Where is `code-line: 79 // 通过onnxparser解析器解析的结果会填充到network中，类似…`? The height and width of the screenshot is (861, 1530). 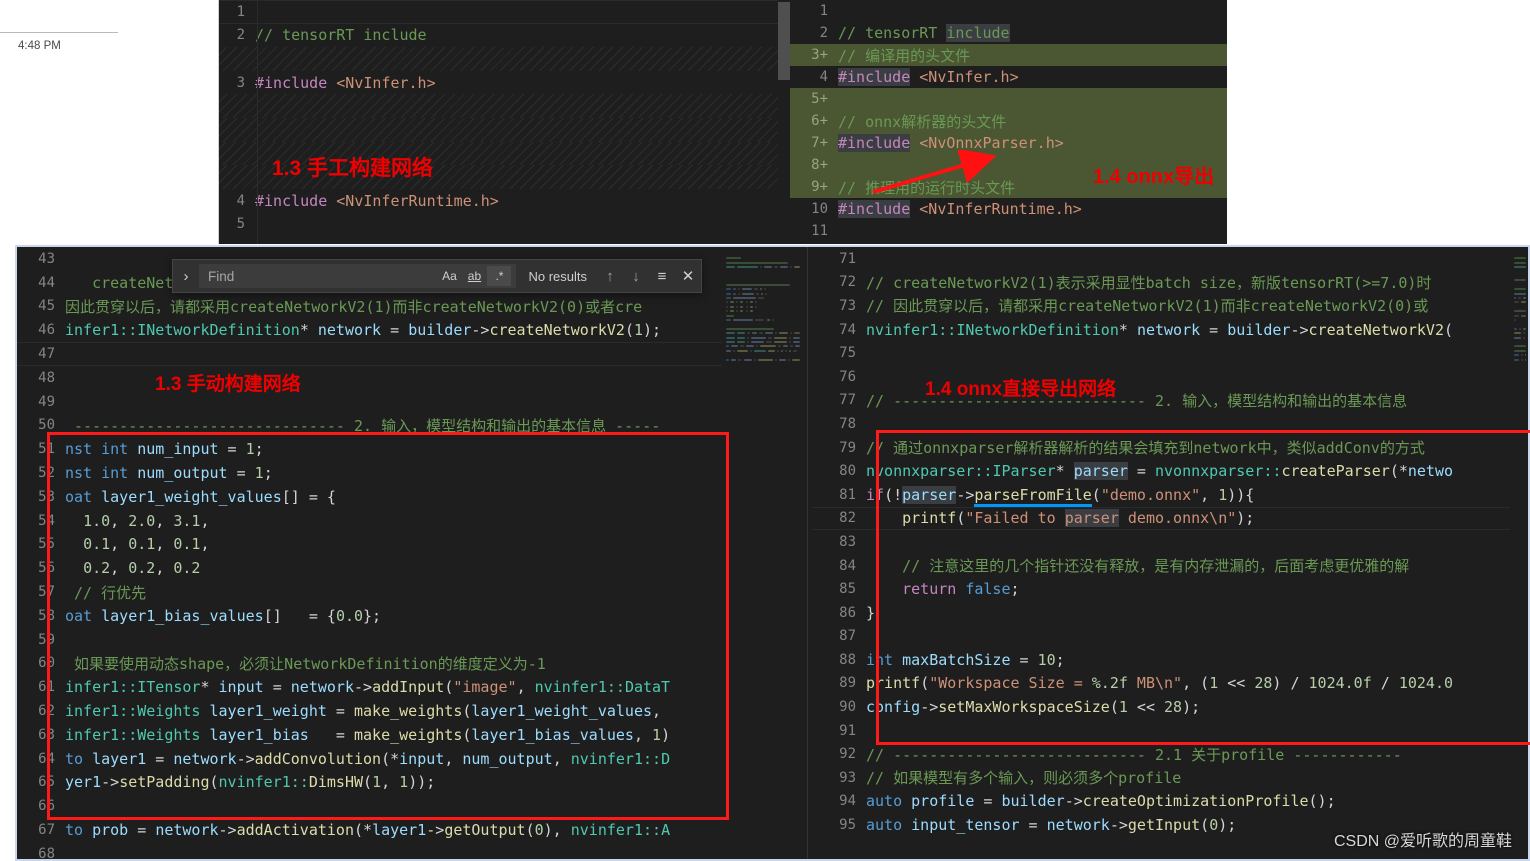
code-line: 79 // 通过onnxparser解析器解析的结果会填充到network中，类似… is located at coordinates (1170, 448).